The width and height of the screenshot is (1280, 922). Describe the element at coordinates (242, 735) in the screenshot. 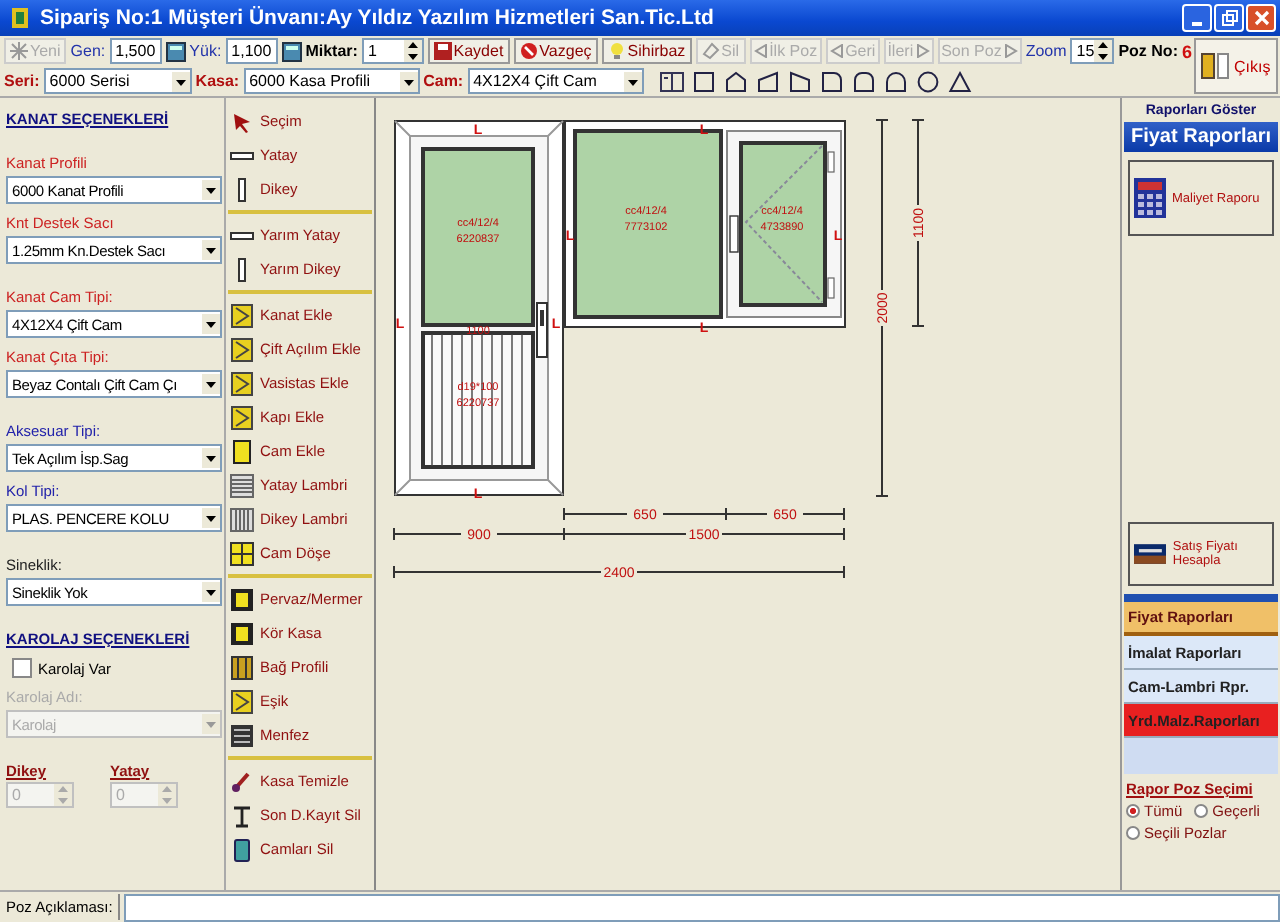

I see `vent-icon` at that location.